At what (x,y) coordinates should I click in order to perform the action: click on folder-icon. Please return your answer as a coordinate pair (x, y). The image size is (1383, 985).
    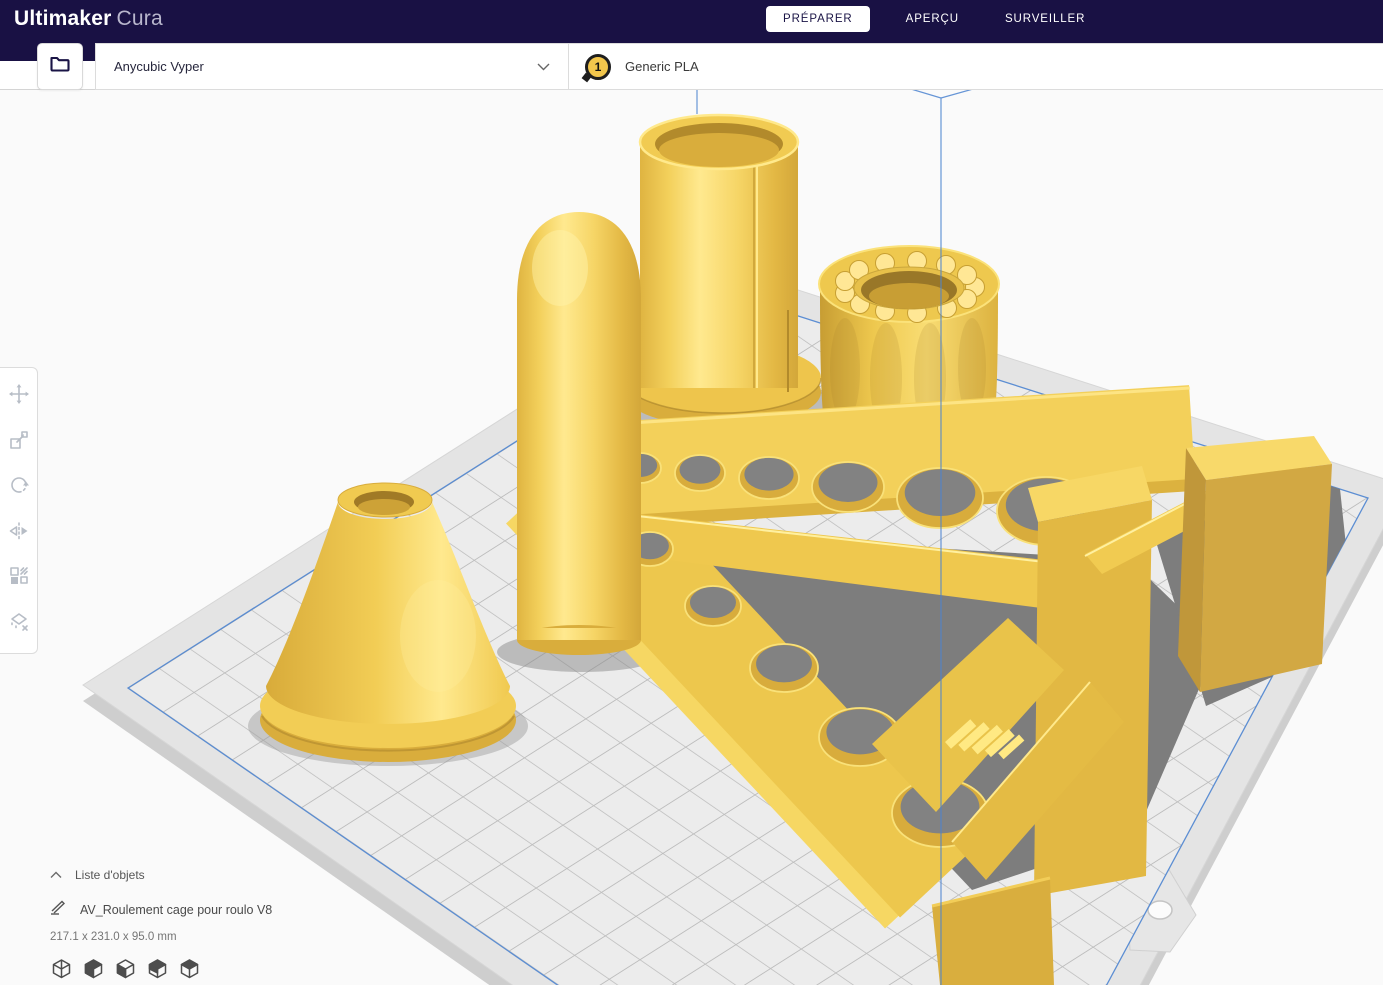
    Looking at the image, I should click on (60, 66).